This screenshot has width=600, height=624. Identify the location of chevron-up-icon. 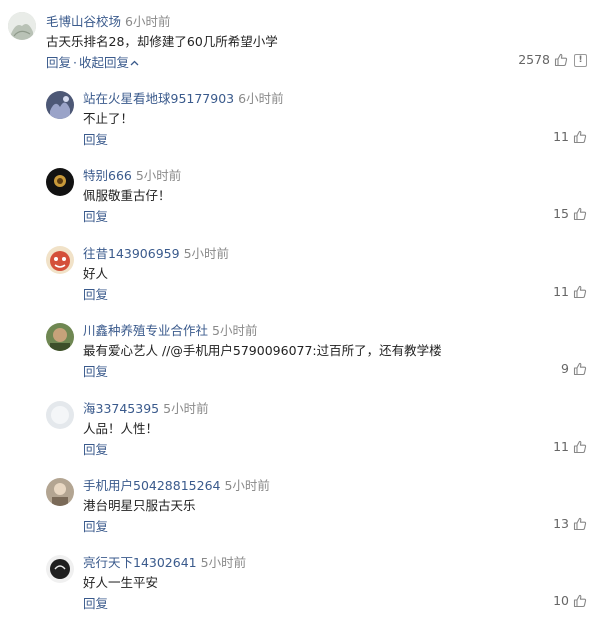
(134, 63).